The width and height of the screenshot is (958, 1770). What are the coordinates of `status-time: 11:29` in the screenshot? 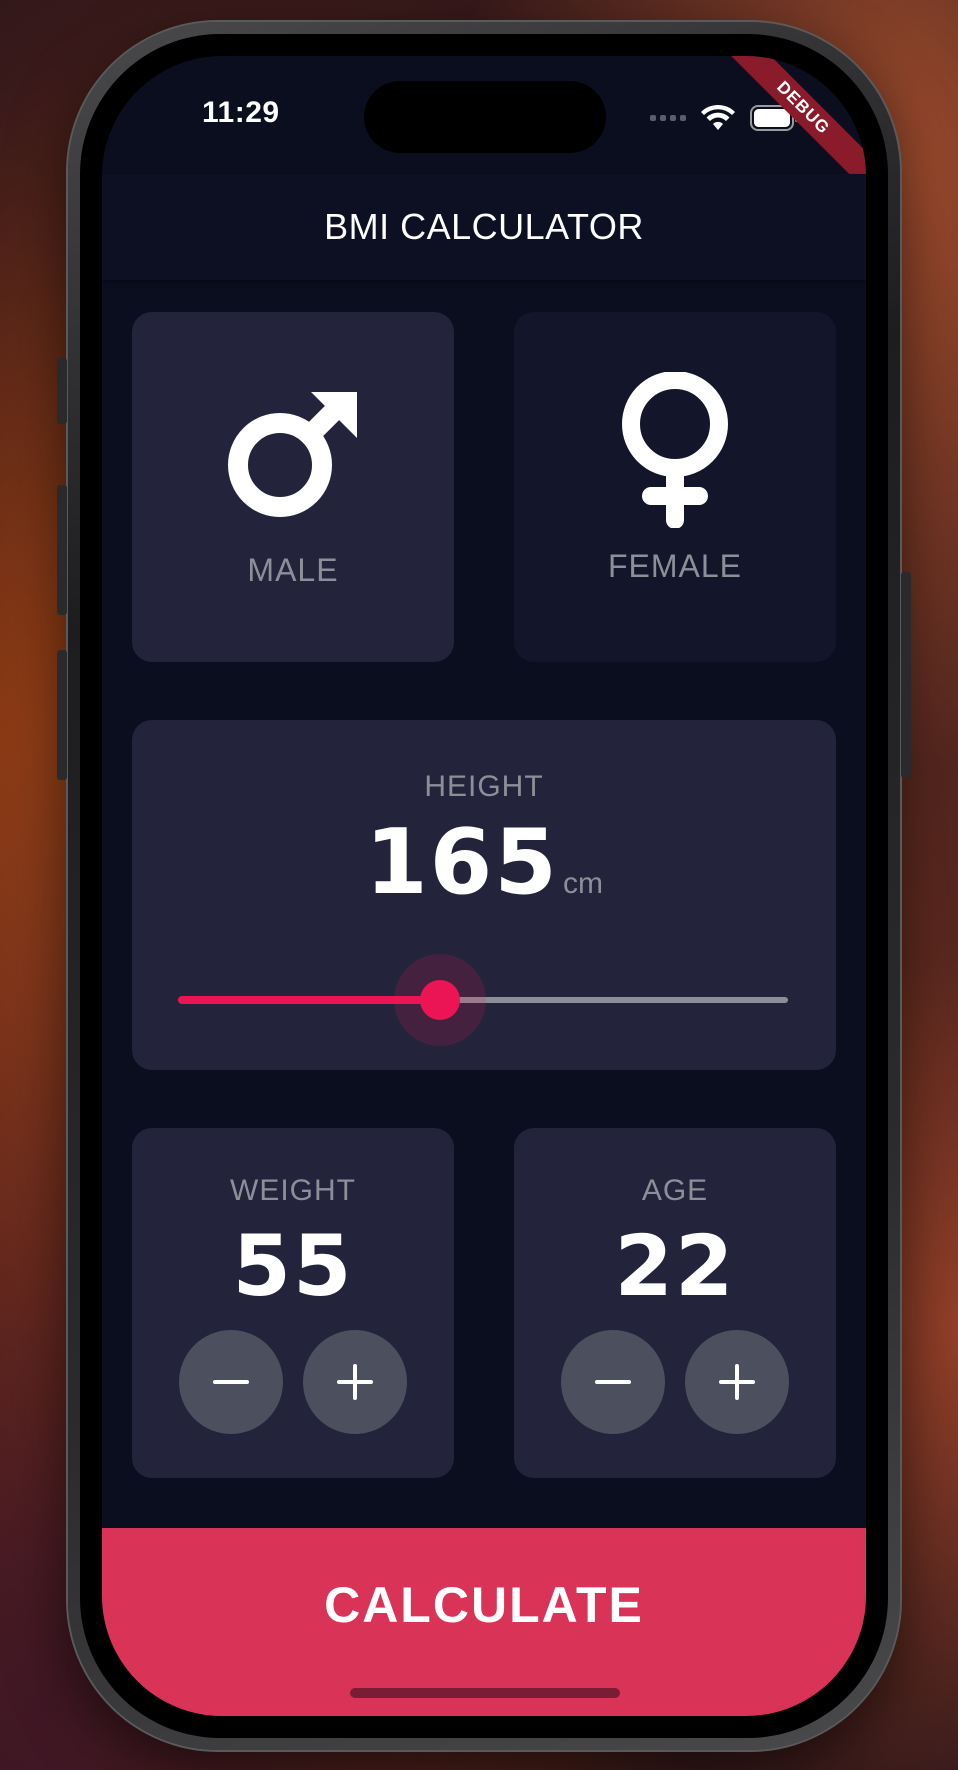 It's located at (241, 112).